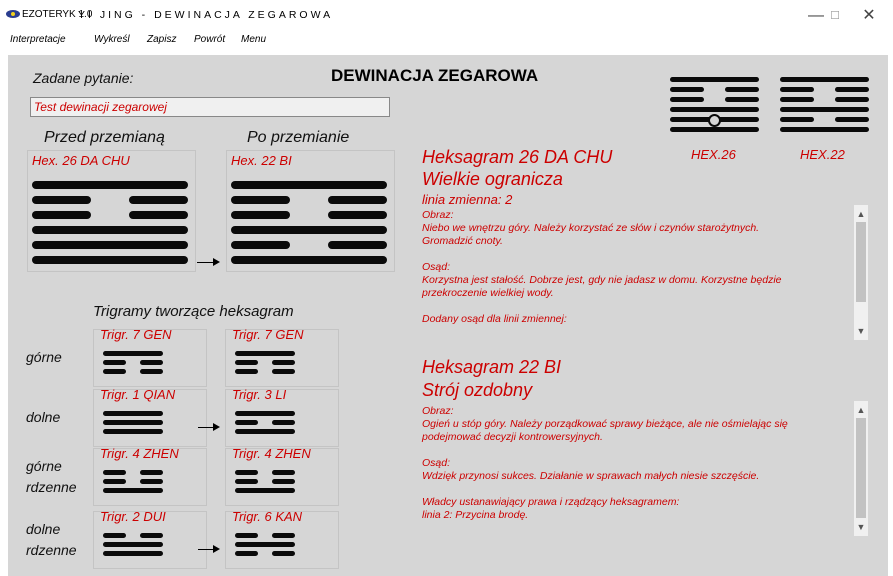 The height and width of the screenshot is (576, 893). Describe the element at coordinates (869, 16) in the screenshot. I see `close-button: ✕` at that location.